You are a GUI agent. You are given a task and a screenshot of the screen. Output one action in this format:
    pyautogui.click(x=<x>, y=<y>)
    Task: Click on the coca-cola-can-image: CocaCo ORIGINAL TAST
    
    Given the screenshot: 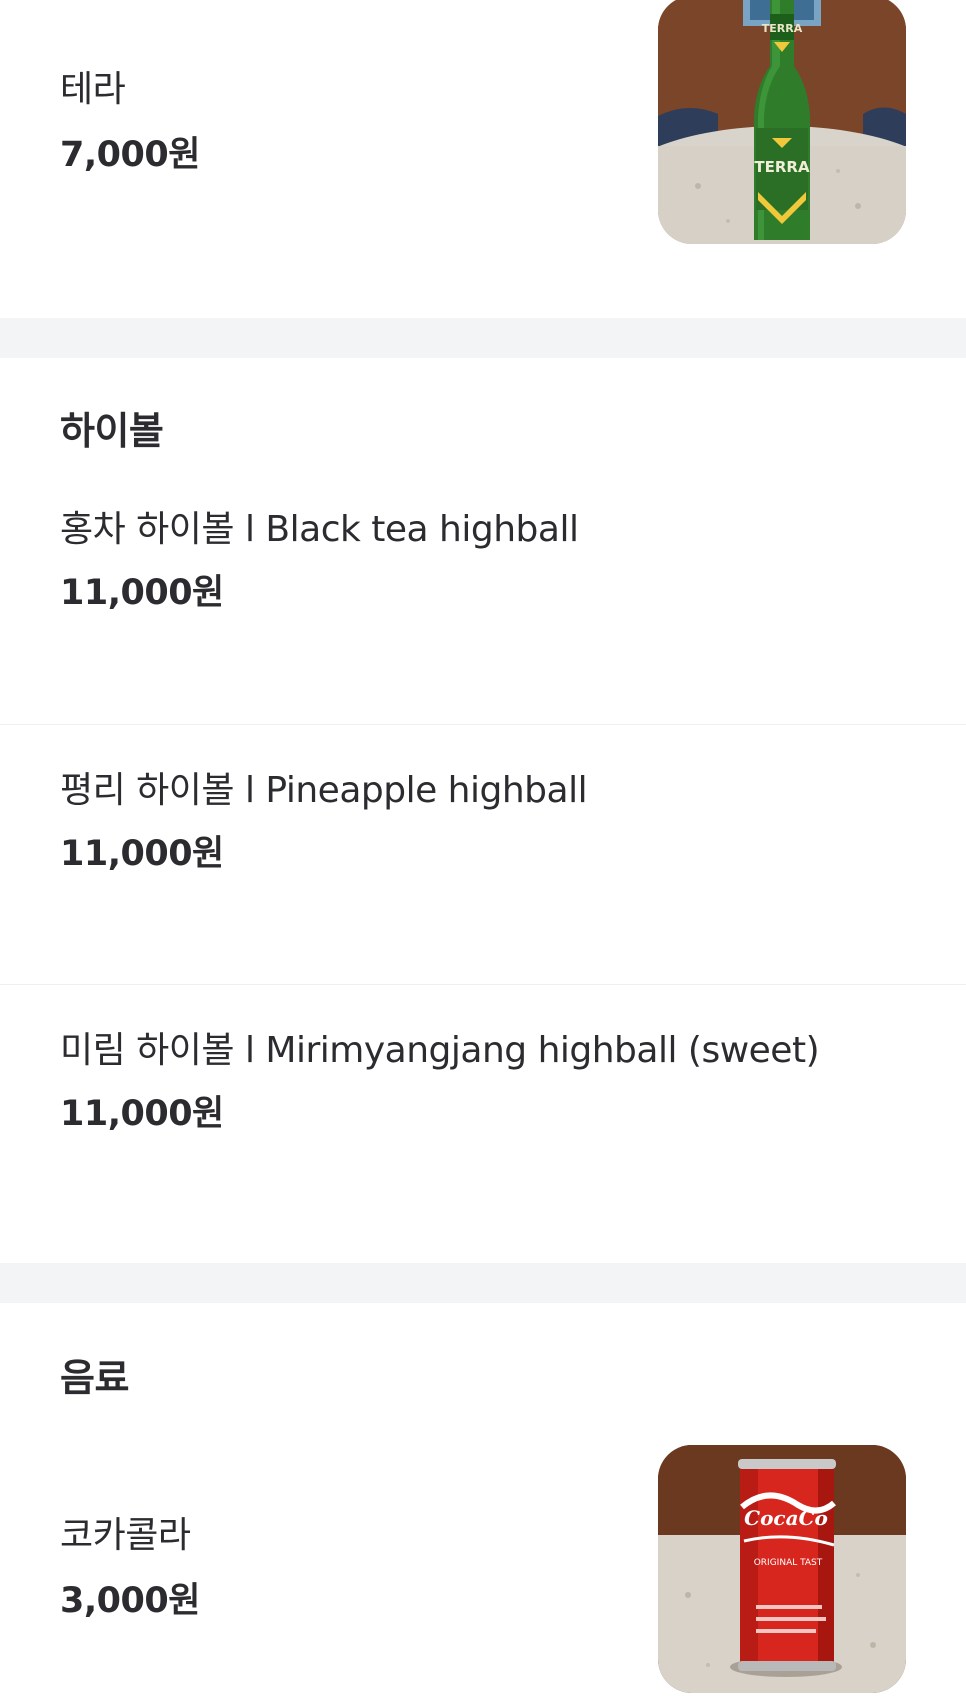 What is the action you would take?
    pyautogui.click(x=782, y=1569)
    